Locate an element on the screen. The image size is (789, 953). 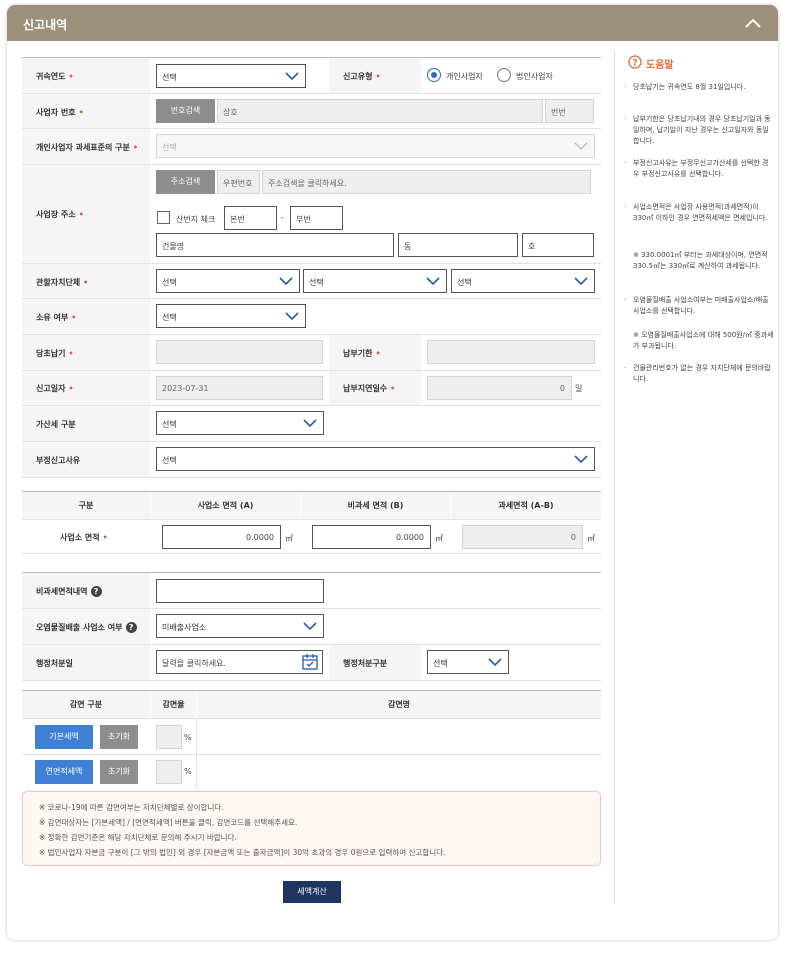
zip-field: 우편번호 is located at coordinates (238, 182).